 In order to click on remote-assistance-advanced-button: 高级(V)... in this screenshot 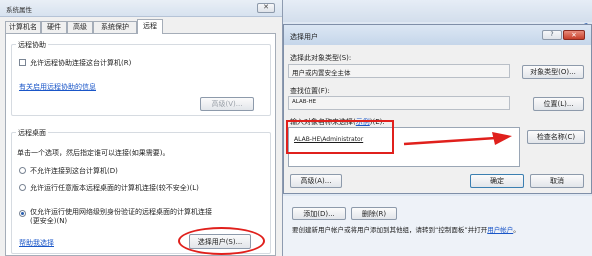, I will do `click(227, 104)`.